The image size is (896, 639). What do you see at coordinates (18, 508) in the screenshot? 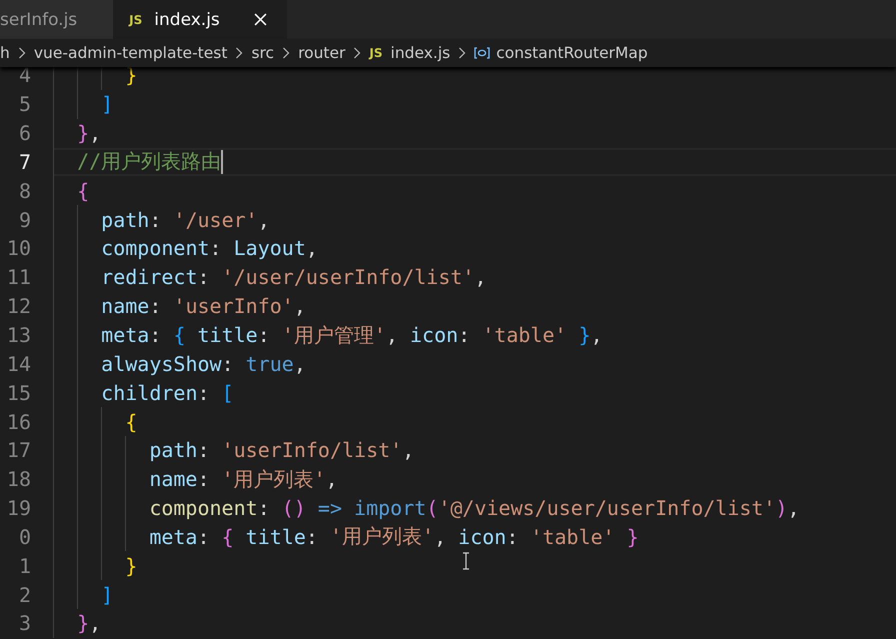
I see `line-number: 19` at bounding box center [18, 508].